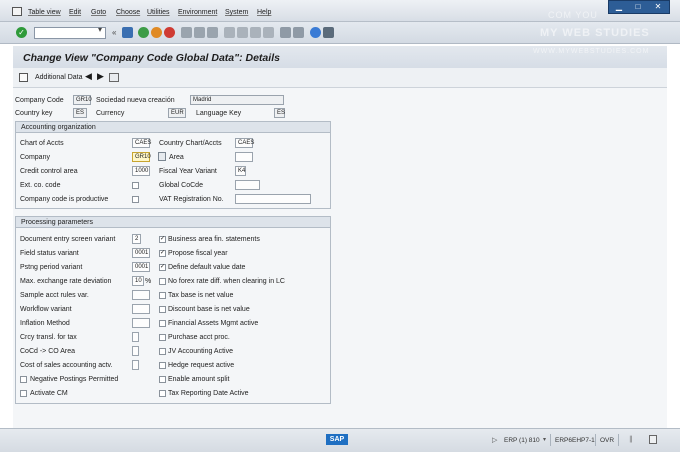 The width and height of the screenshot is (680, 452). I want to click on additional-data-button: Additional Data, so click(58, 77).